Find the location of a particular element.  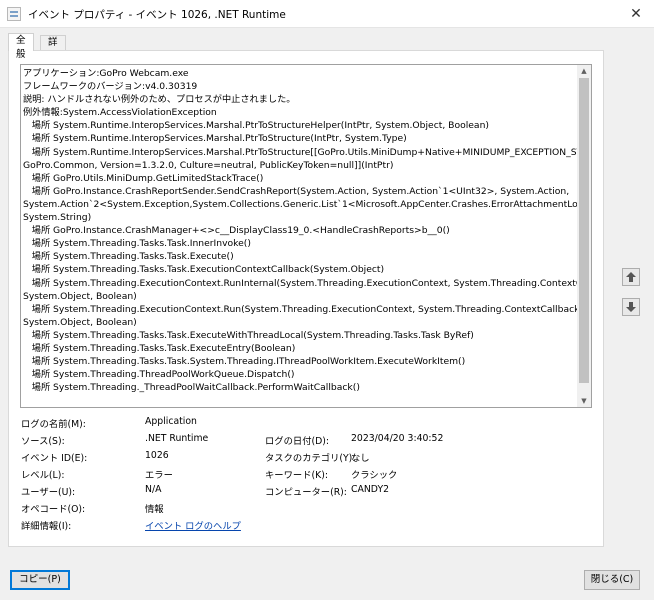

description-line: 説明: ハンドルされない例外のため、プロセスが中止されました。 is located at coordinates (159, 100).